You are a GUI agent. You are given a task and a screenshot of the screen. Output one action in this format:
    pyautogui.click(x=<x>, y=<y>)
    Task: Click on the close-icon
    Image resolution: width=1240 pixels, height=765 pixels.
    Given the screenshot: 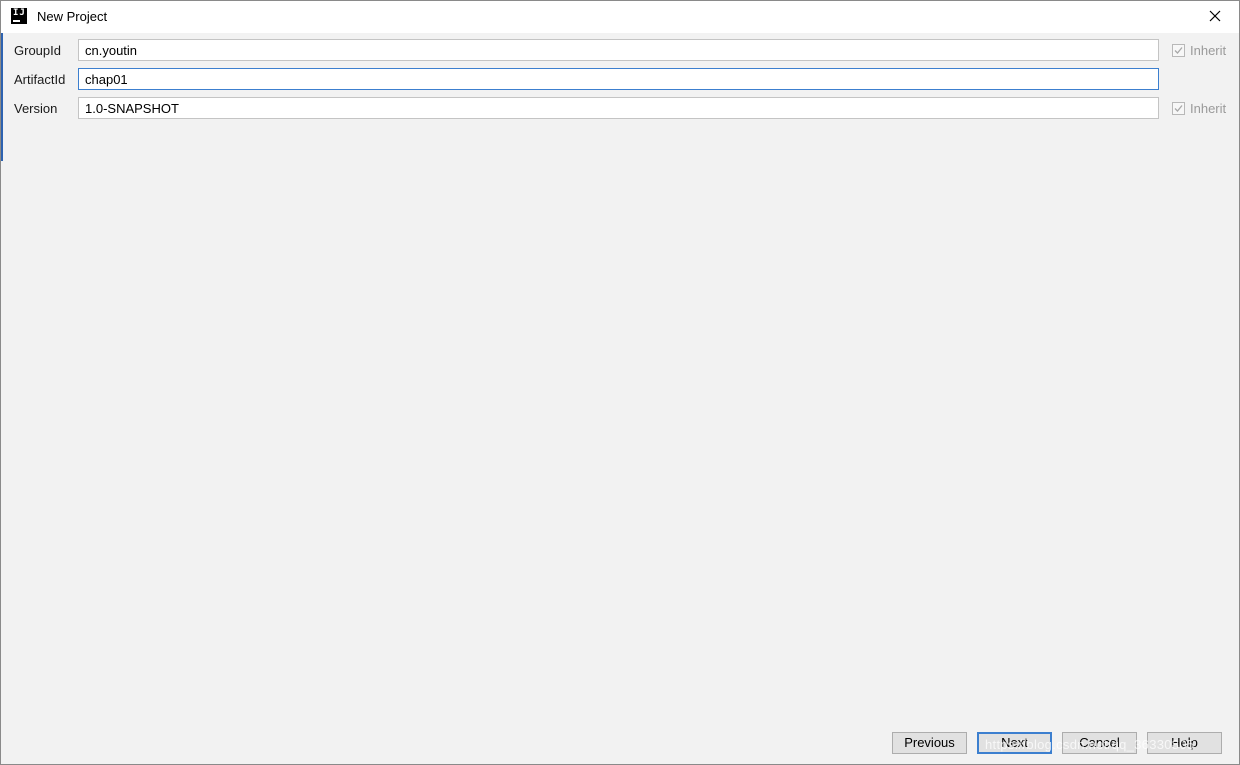 What is the action you would take?
    pyautogui.click(x=1215, y=16)
    